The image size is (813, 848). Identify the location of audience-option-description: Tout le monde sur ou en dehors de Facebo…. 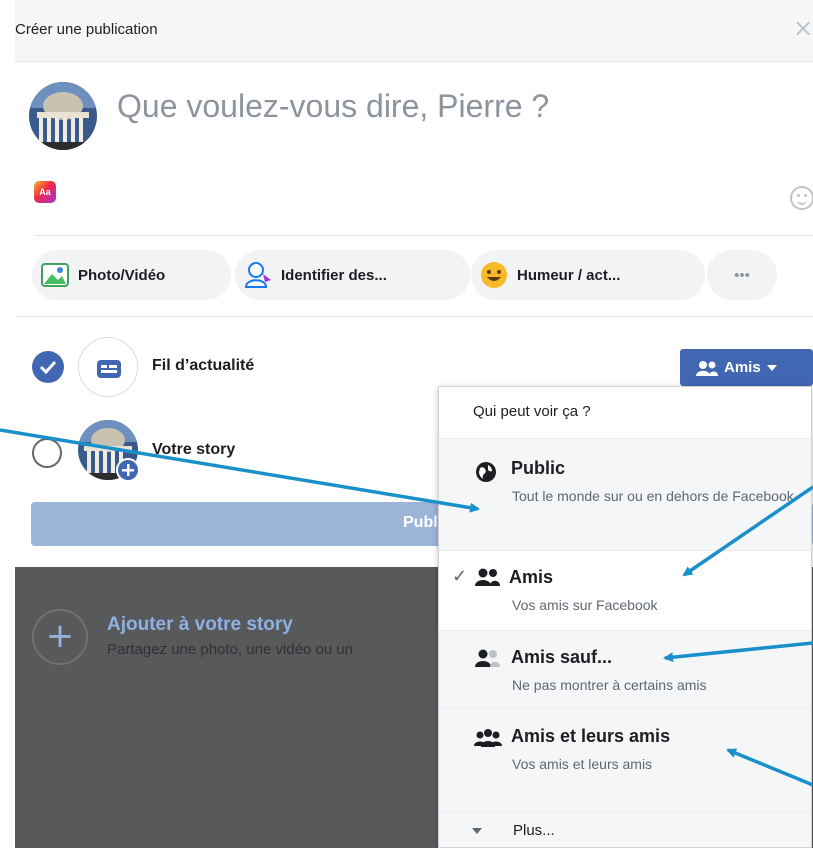
(653, 496).